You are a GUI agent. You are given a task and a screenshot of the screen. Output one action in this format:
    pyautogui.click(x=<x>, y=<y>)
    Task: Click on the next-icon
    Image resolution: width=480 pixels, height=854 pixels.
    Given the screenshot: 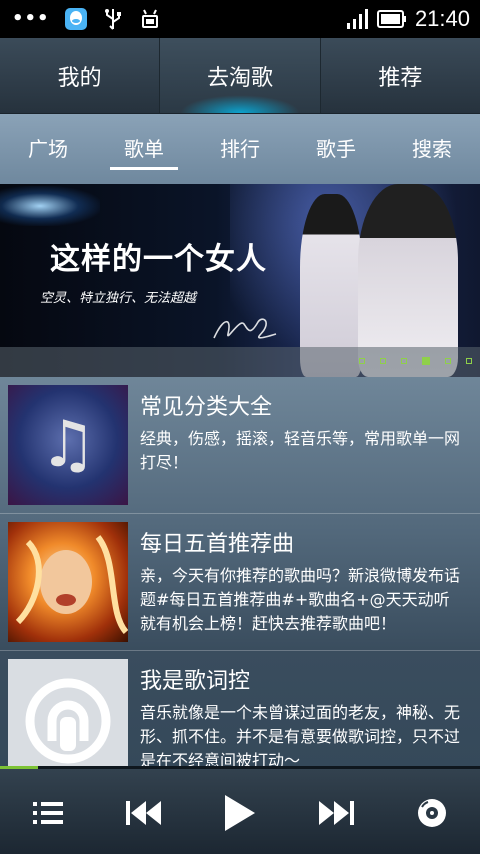 What is the action you would take?
    pyautogui.click(x=336, y=813)
    